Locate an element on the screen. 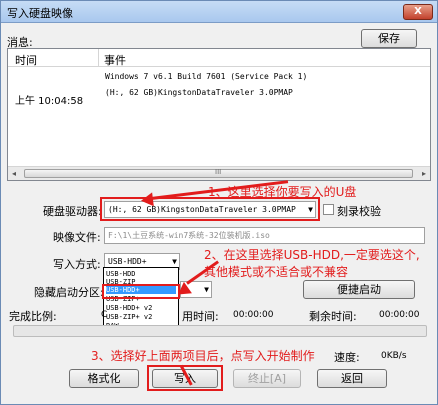 Image resolution: width=438 pixels, height=405 pixels. scroll-left-icon: ◂ is located at coordinates (14, 173).